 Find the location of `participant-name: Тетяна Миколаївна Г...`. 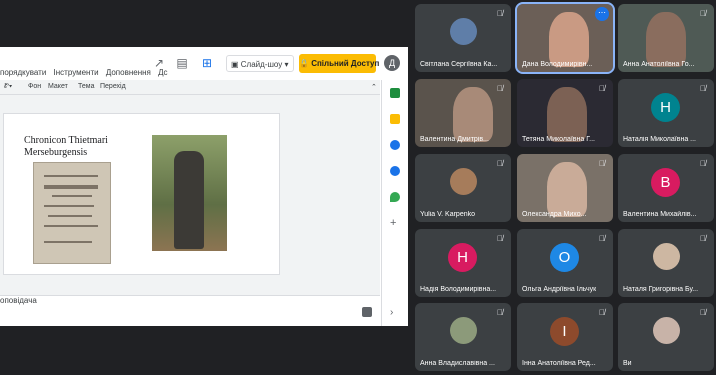

participant-name: Тетяна Миколаївна Г... is located at coordinates (558, 139).